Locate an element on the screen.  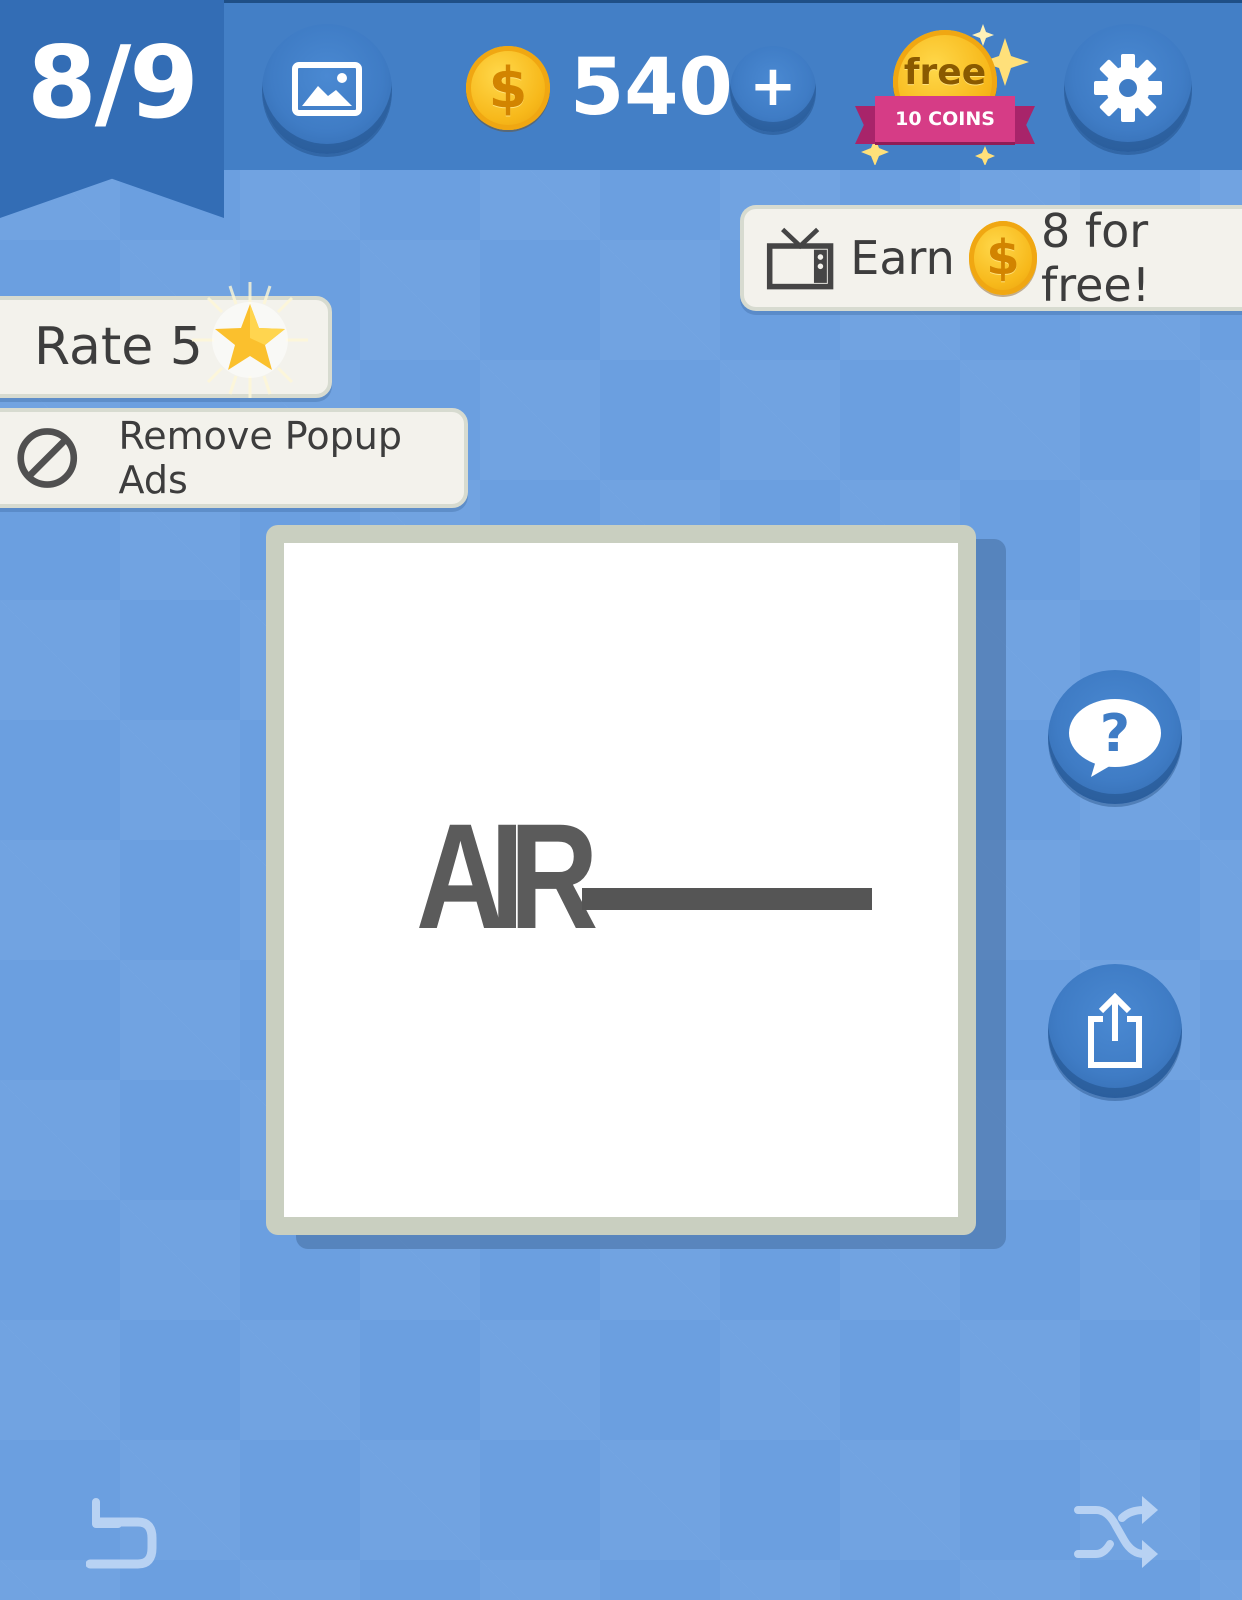
free-coins-button: free 10 COINS is located at coordinates (945, 92).